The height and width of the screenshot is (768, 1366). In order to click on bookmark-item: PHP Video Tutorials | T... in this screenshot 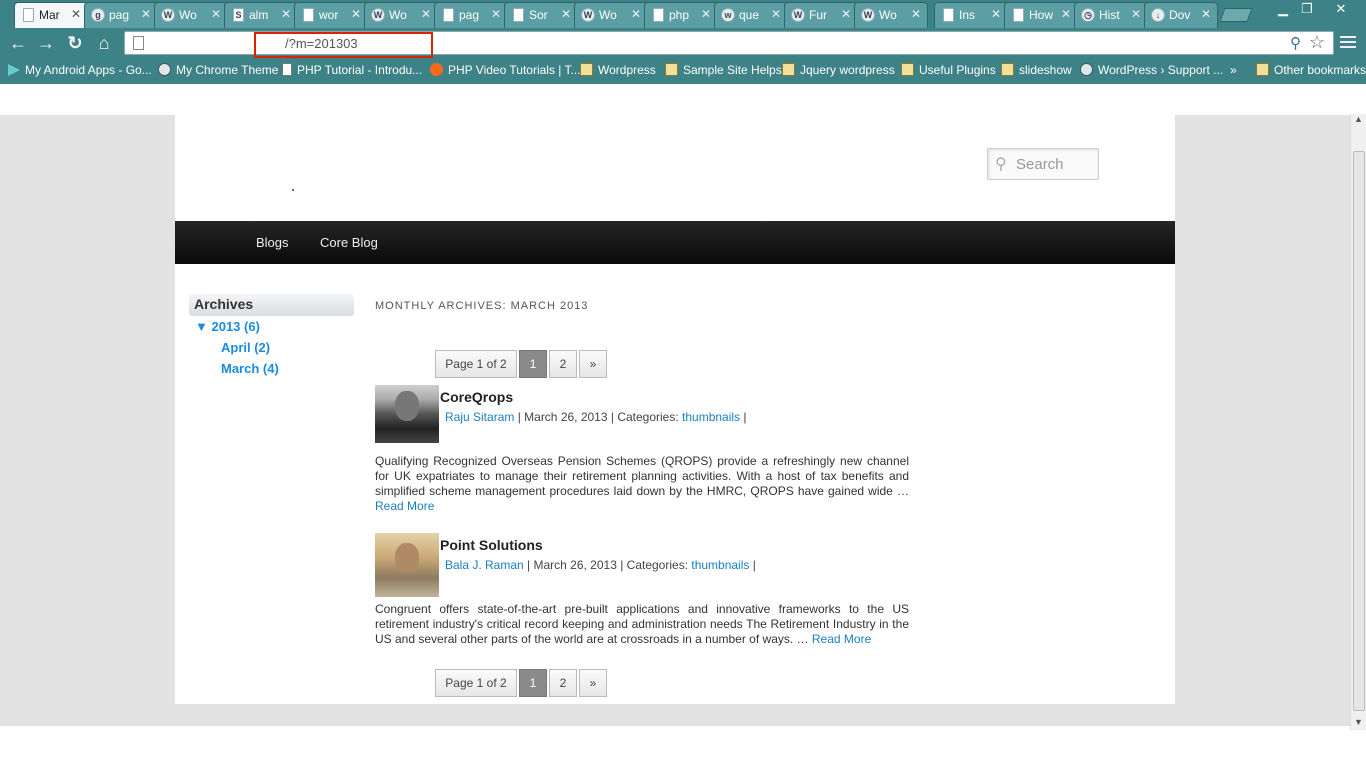, I will do `click(505, 70)`.